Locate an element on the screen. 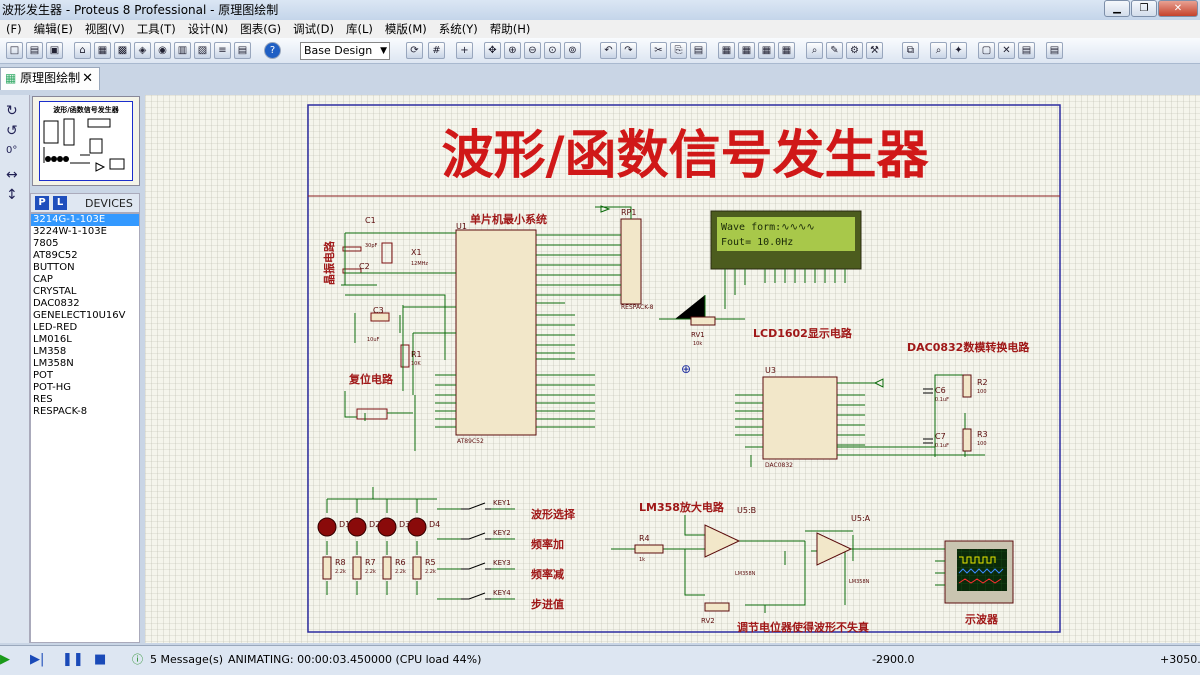 The height and width of the screenshot is (675, 1200). wire-autoroute-icon: ⧉ is located at coordinates (910, 50).